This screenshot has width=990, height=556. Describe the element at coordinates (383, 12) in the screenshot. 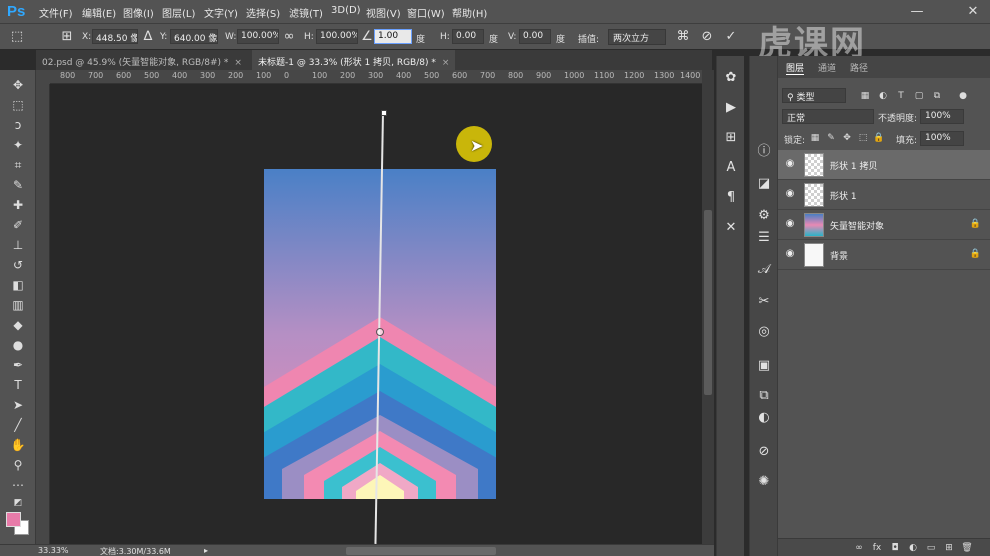

I see `menu-view: 视图(V)` at that location.